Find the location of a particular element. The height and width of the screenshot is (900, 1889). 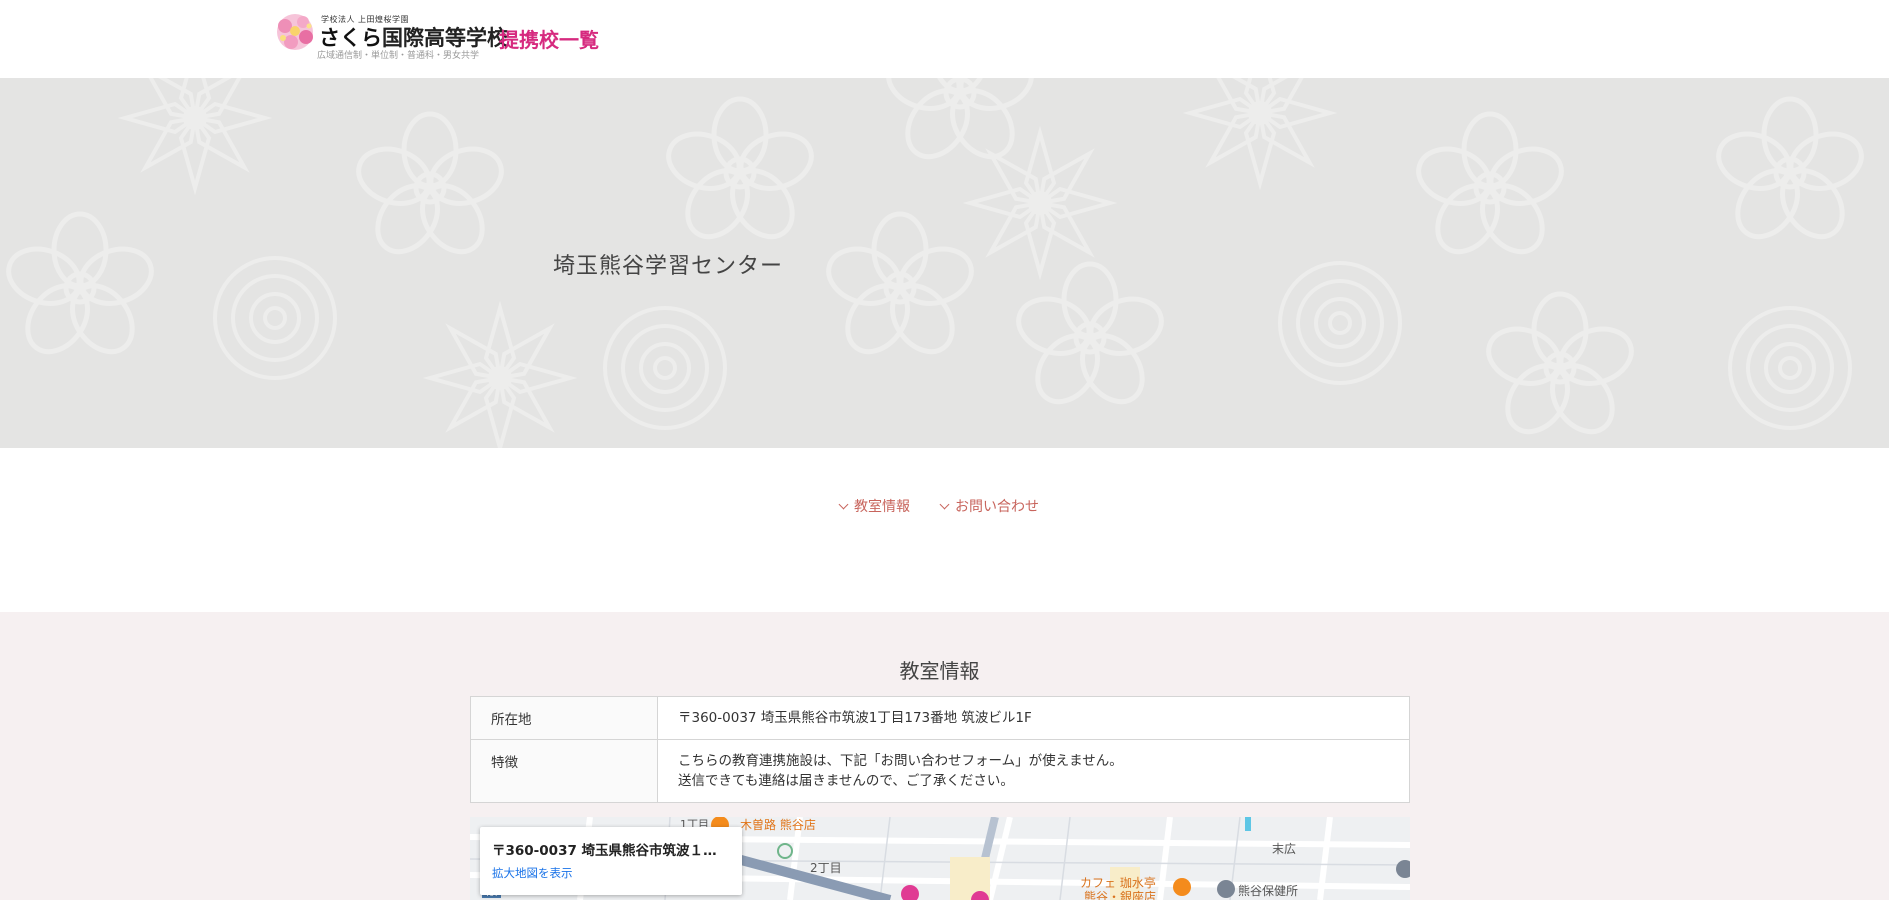

logo-subtitle: 広域通信制・単位制・普通科・男女共学 is located at coordinates (398, 56).